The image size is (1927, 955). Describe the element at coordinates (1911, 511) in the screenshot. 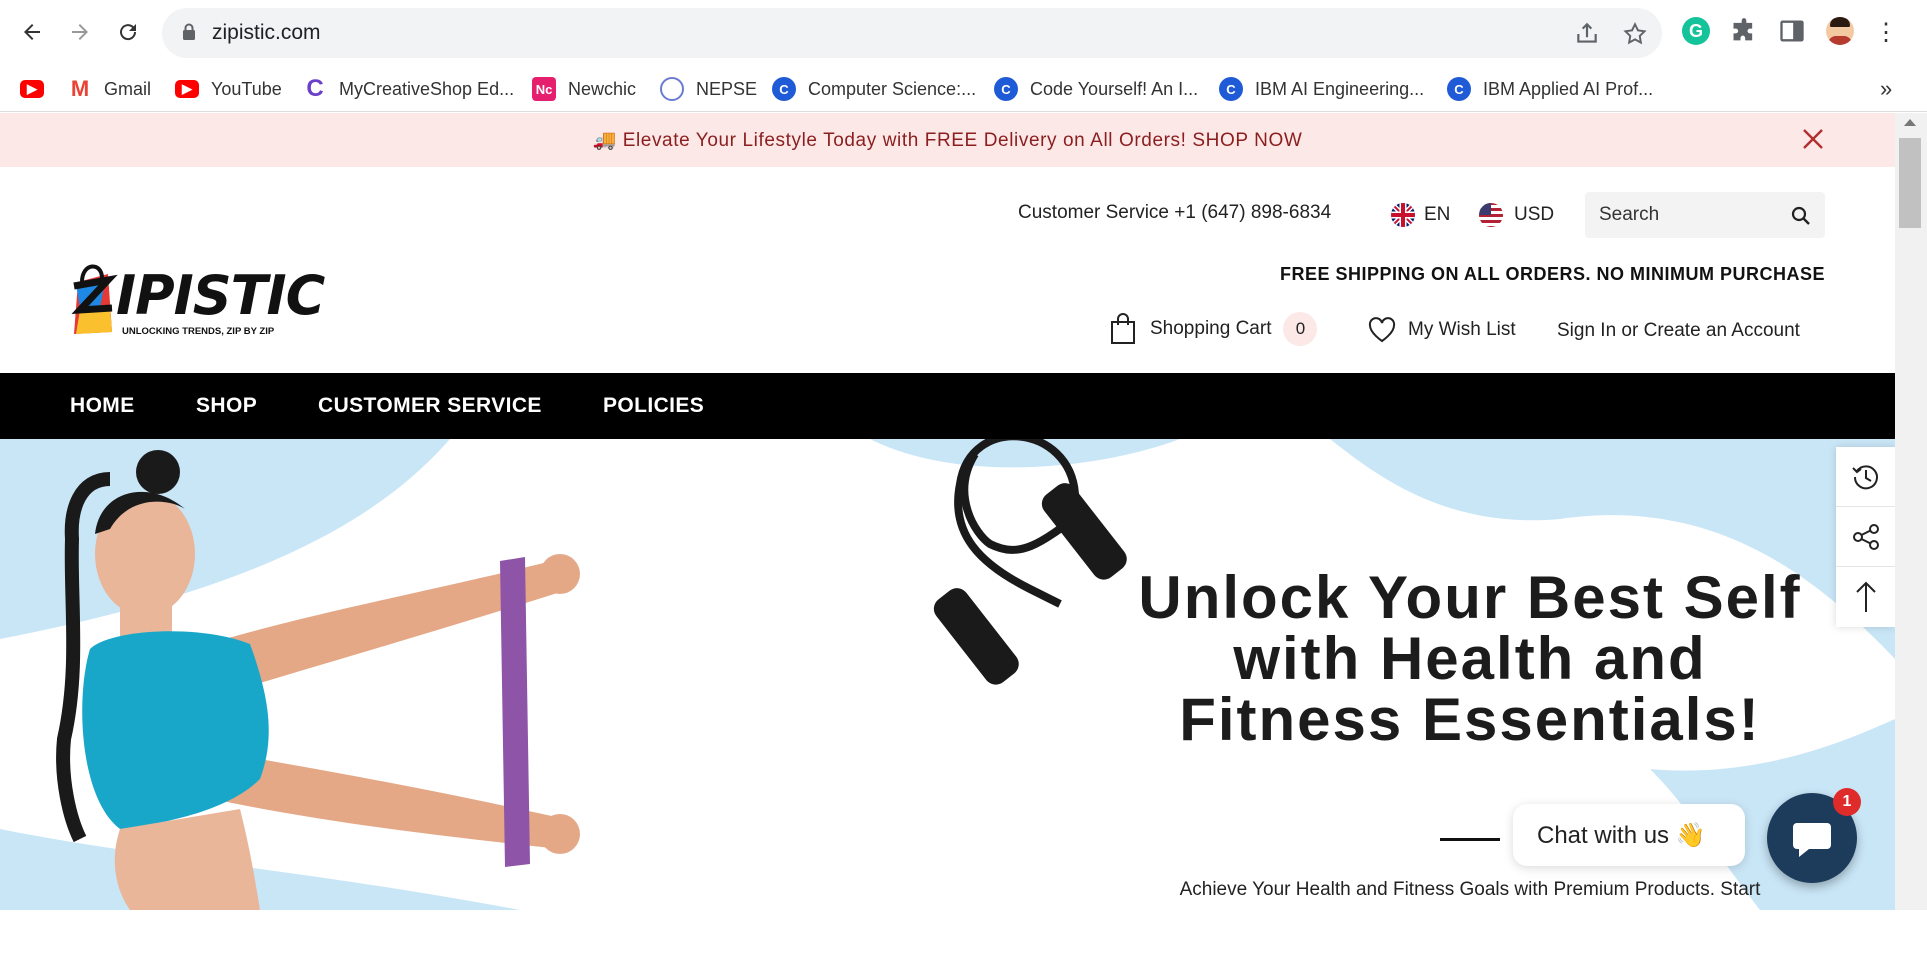

I see `page-scrollbar` at that location.